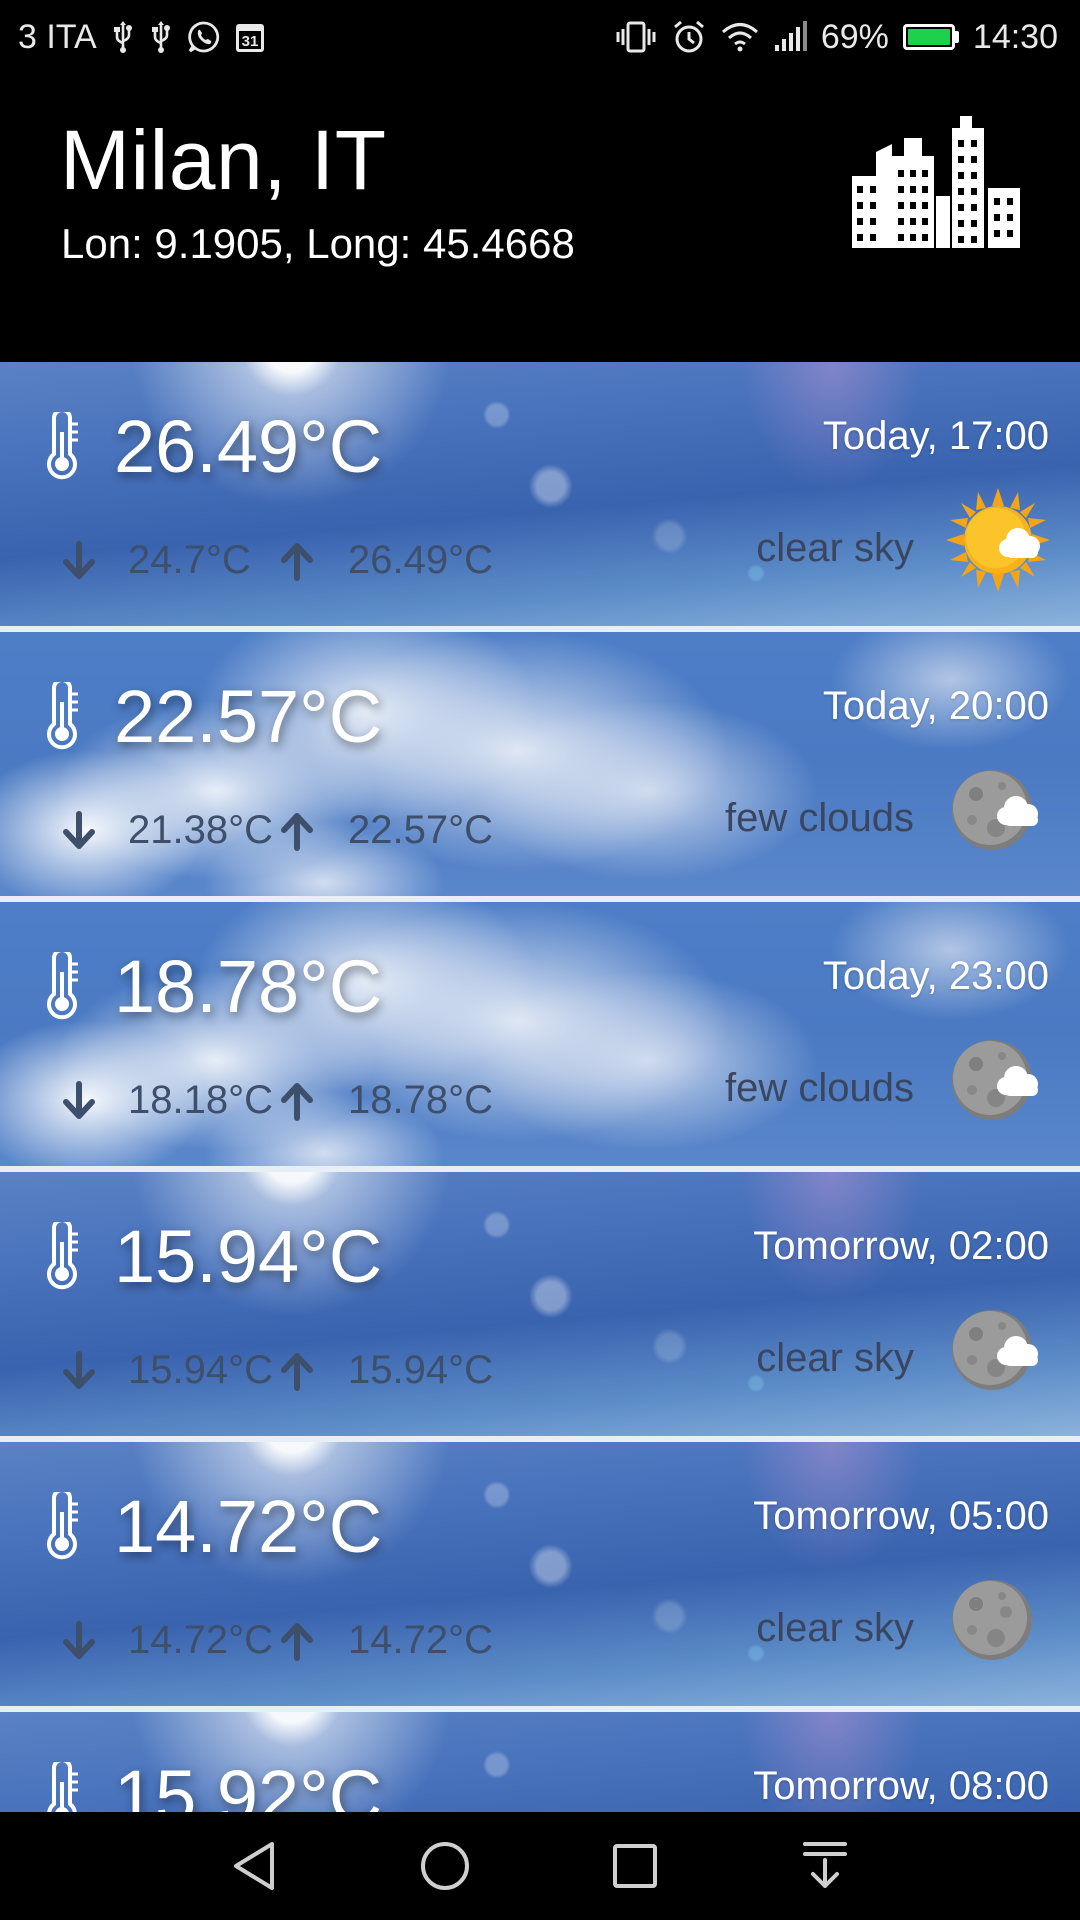  Describe the element at coordinates (992, 1620) in the screenshot. I see `moon-icon` at that location.